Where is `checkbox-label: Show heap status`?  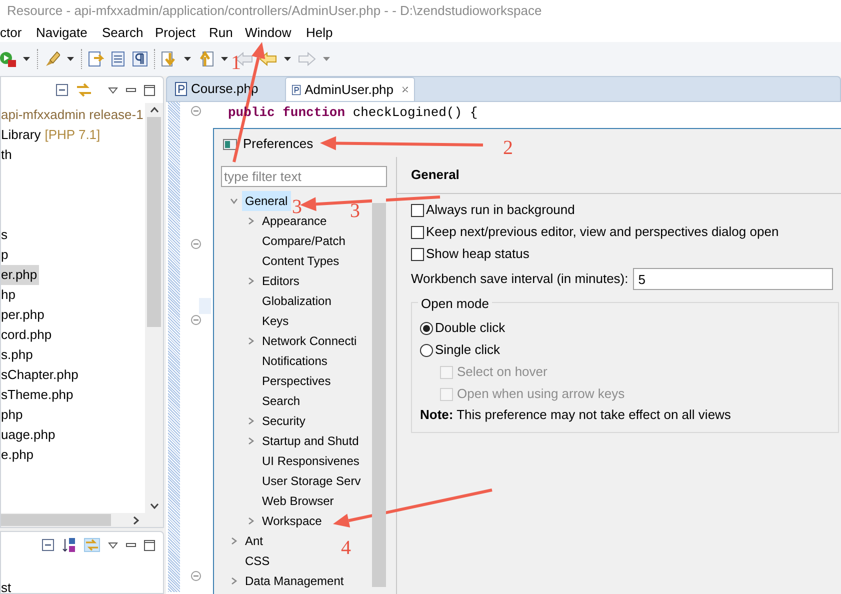 checkbox-label: Show heap status is located at coordinates (478, 254).